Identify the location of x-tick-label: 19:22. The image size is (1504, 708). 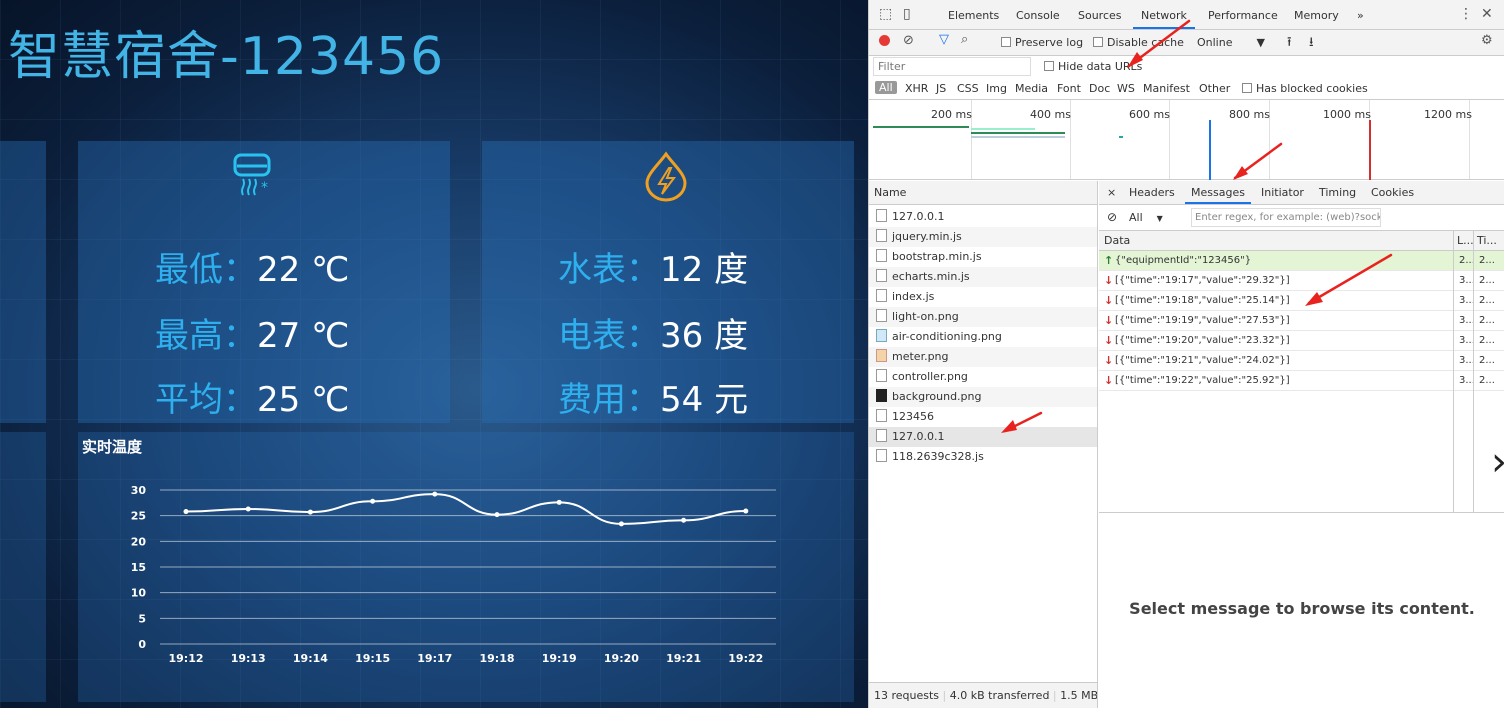
(745, 658).